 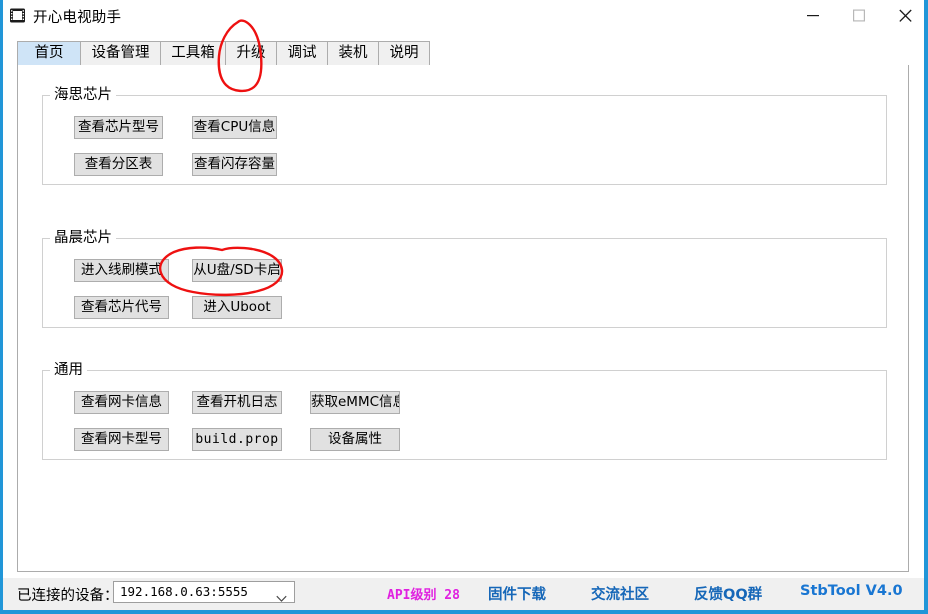 I want to click on tab-bar: 首页 设备管理 工具箱 升级 调试 装机 说明, so click(x=463, y=53).